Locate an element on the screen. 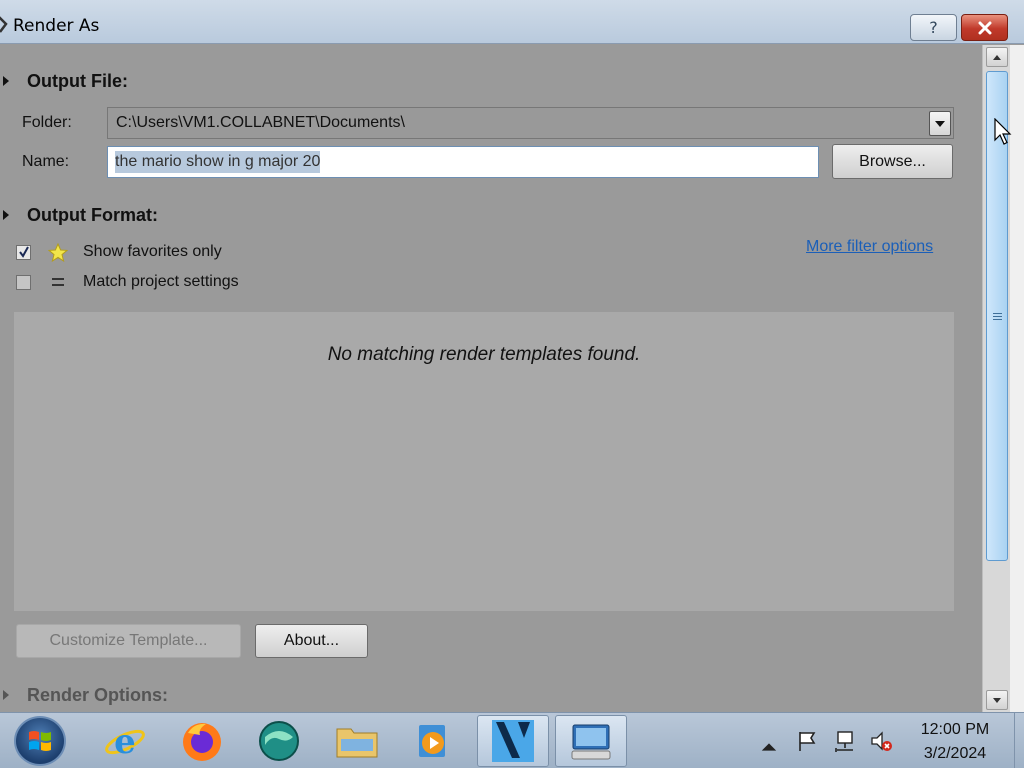 The width and height of the screenshot is (1024, 768). show-favorites-label: Show favorites only is located at coordinates (152, 251).